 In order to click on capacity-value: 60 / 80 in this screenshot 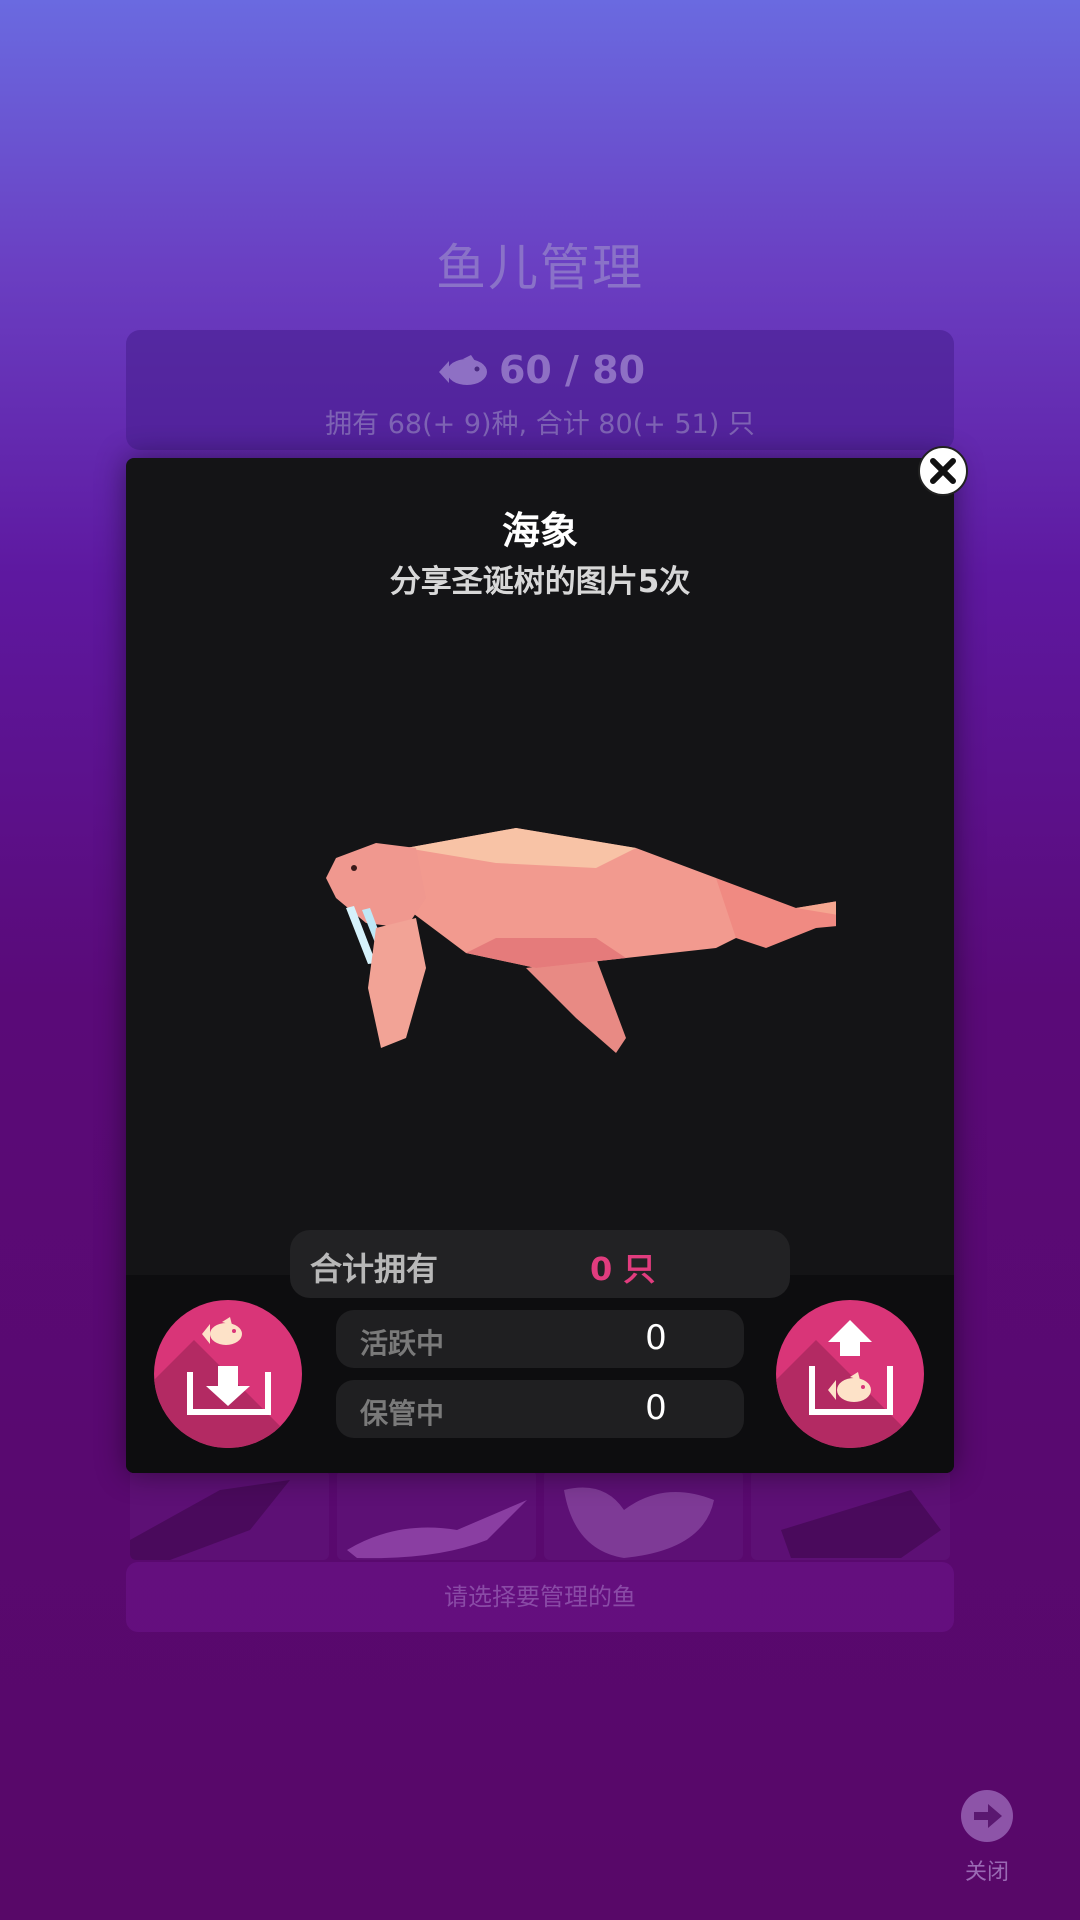, I will do `click(572, 370)`.